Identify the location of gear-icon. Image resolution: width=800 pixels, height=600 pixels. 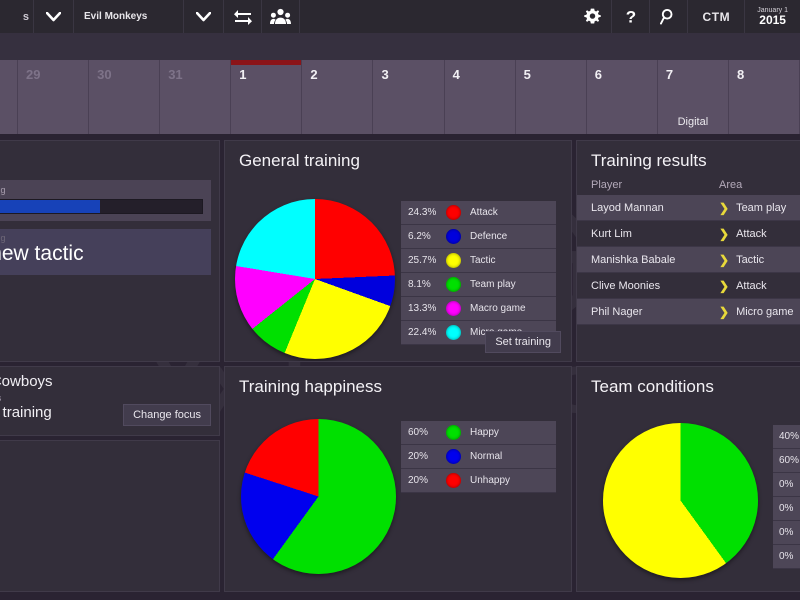
(593, 16).